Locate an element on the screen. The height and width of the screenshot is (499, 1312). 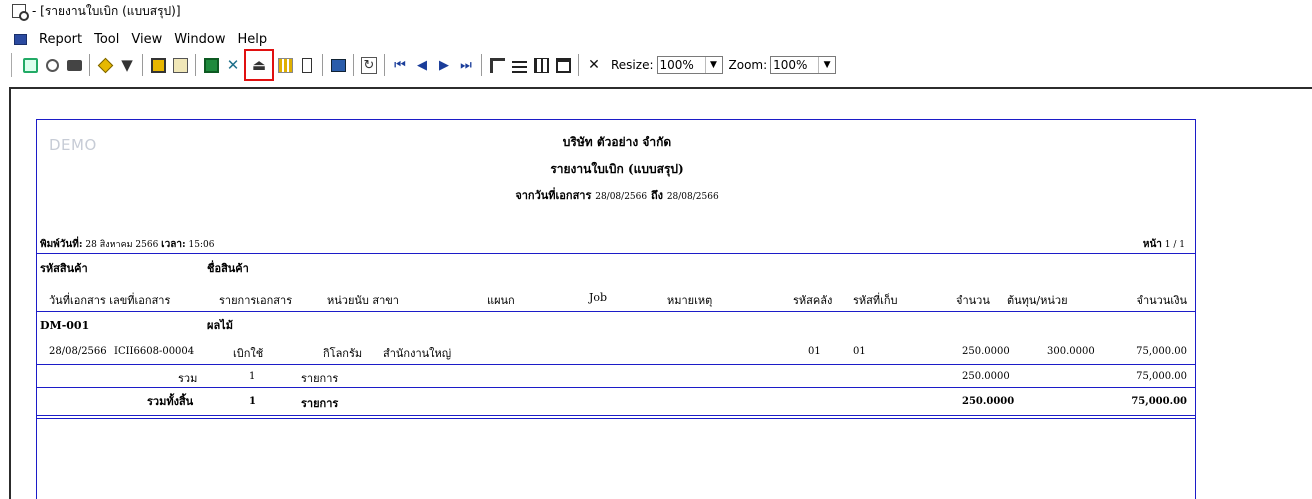
filter-icon: ▼ is located at coordinates (127, 65).